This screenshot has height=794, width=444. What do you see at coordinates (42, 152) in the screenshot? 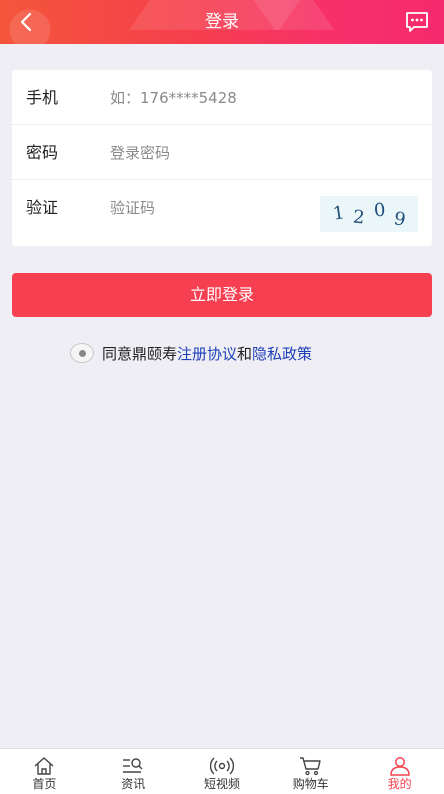
I see `password-label: 密码` at bounding box center [42, 152].